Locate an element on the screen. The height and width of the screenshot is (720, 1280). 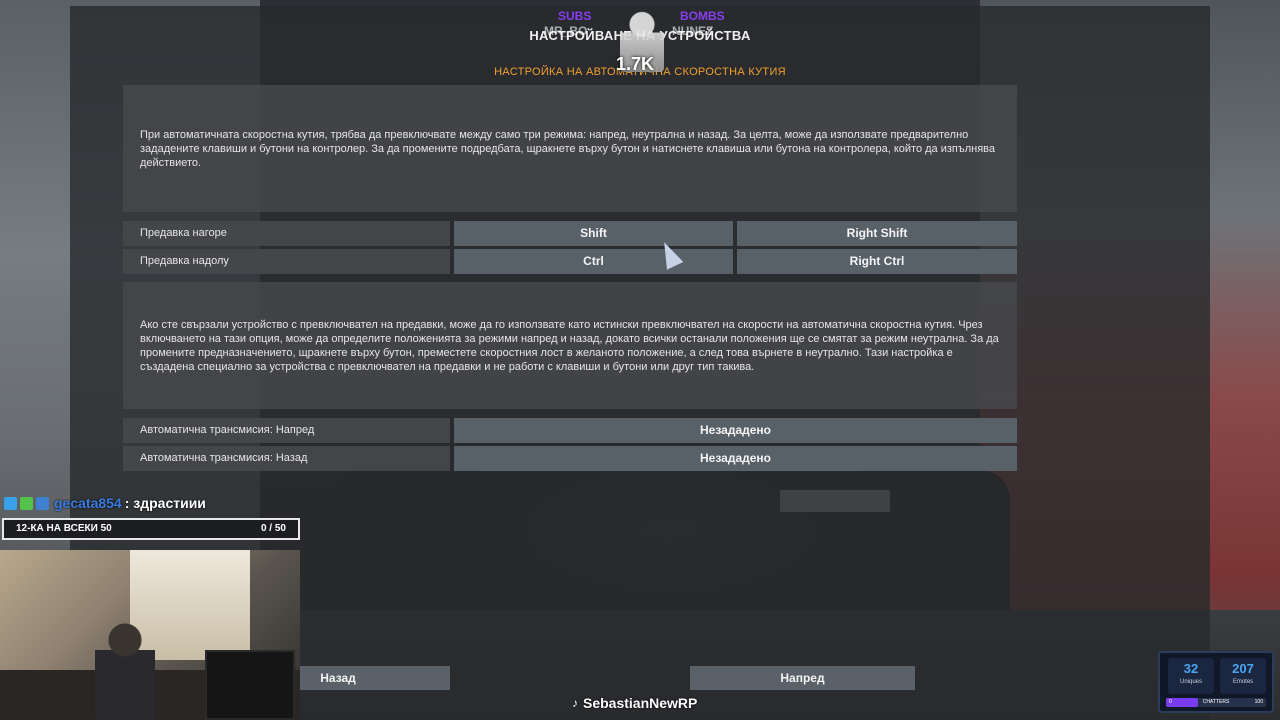
chat-stats-widget: 32 Uniques 207 Emotes 0 CHATTERS 100 is located at coordinates (1216, 682).